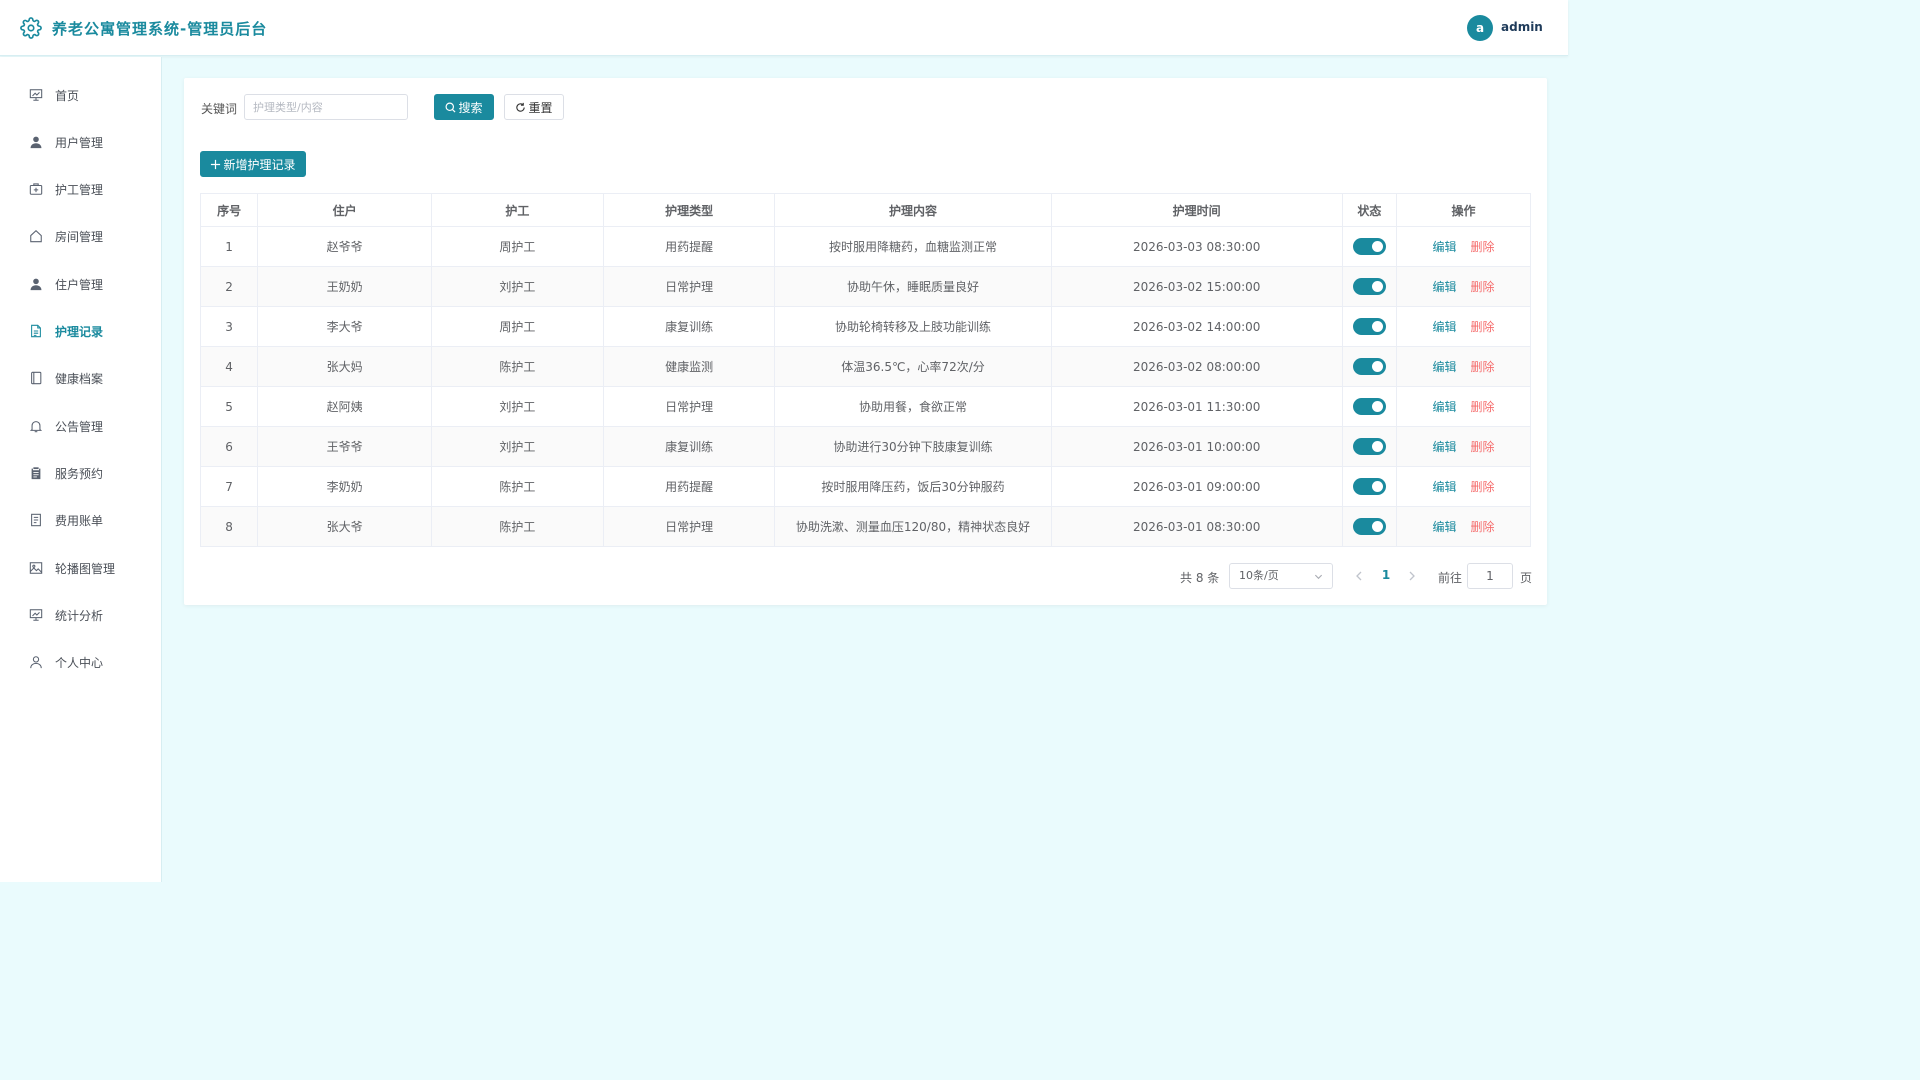 The width and height of the screenshot is (1920, 1080). Describe the element at coordinates (216, 164) in the screenshot. I see `plus-icon` at that location.